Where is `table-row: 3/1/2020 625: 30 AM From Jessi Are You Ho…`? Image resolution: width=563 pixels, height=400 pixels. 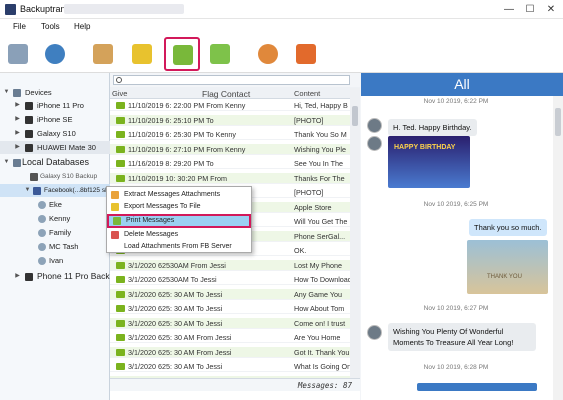
table-row: 3/1/2020 625: 30 AM From Jessi Are You Ho… is located at coordinates (230, 338).